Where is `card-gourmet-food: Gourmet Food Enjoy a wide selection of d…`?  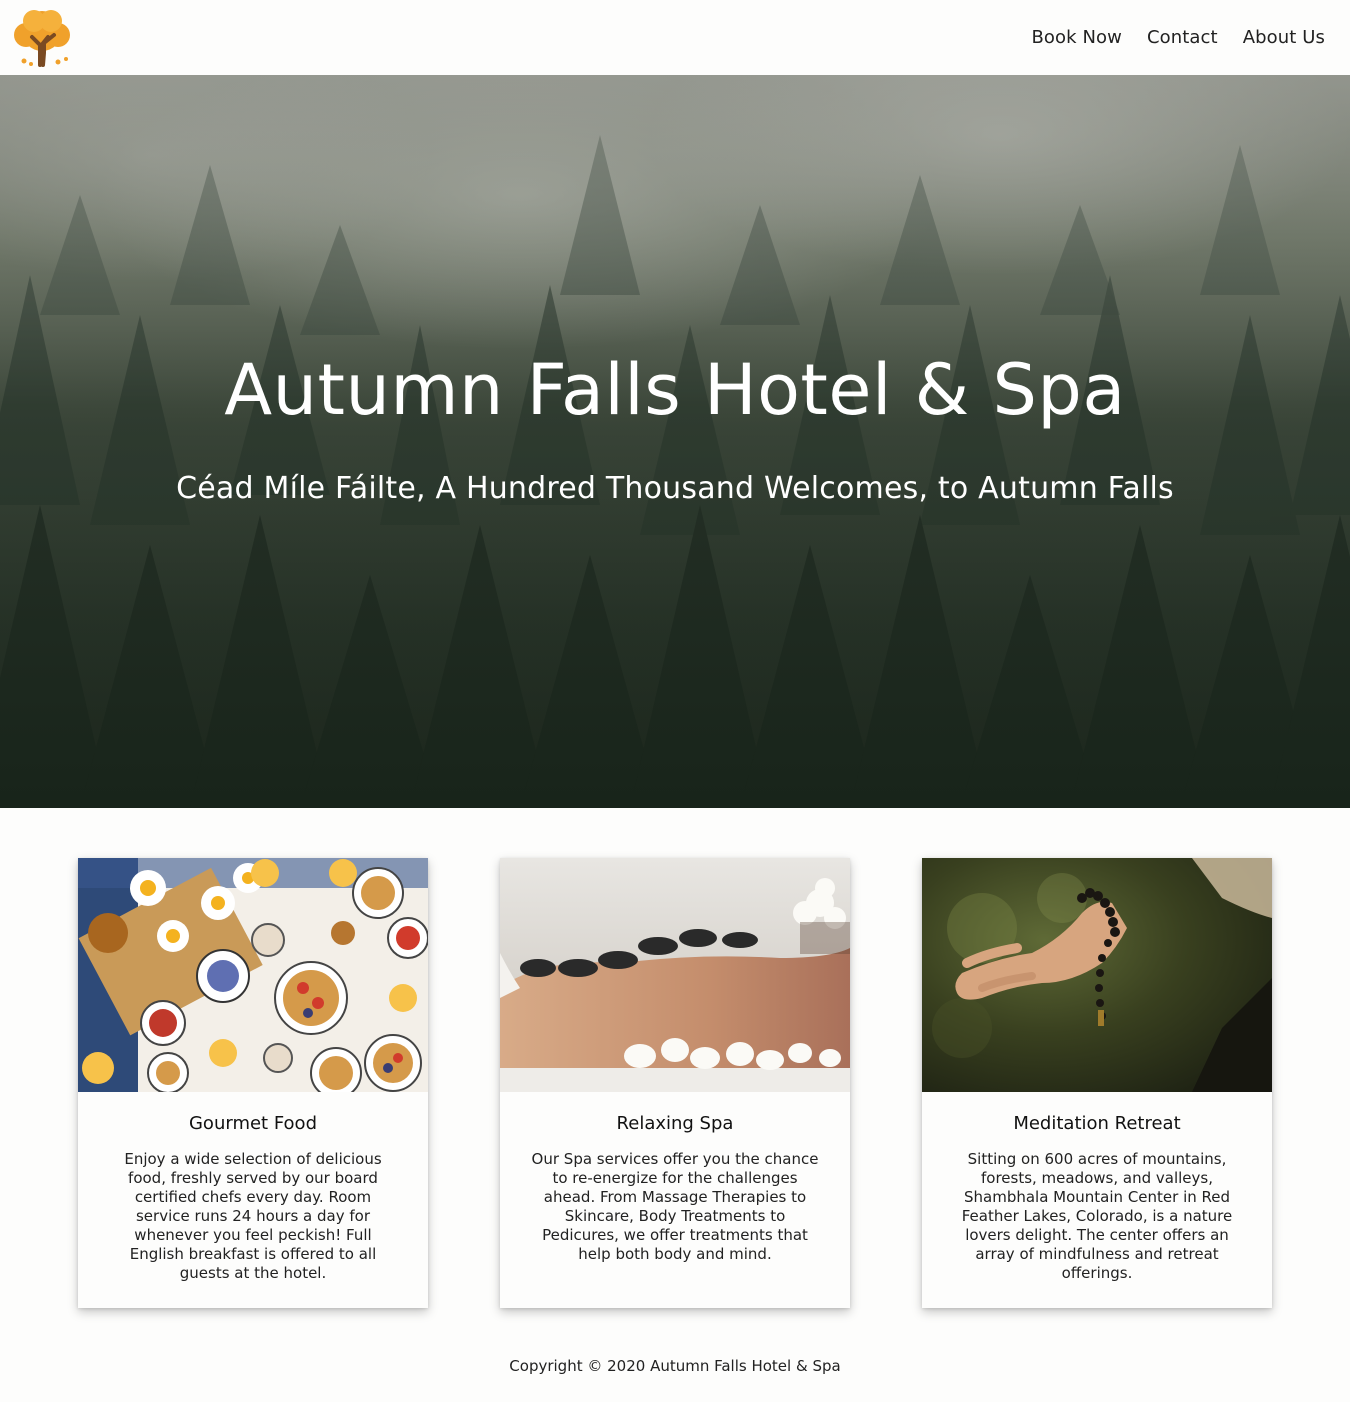 card-gourmet-food: Gourmet Food Enjoy a wide selection of d… is located at coordinates (253, 1083).